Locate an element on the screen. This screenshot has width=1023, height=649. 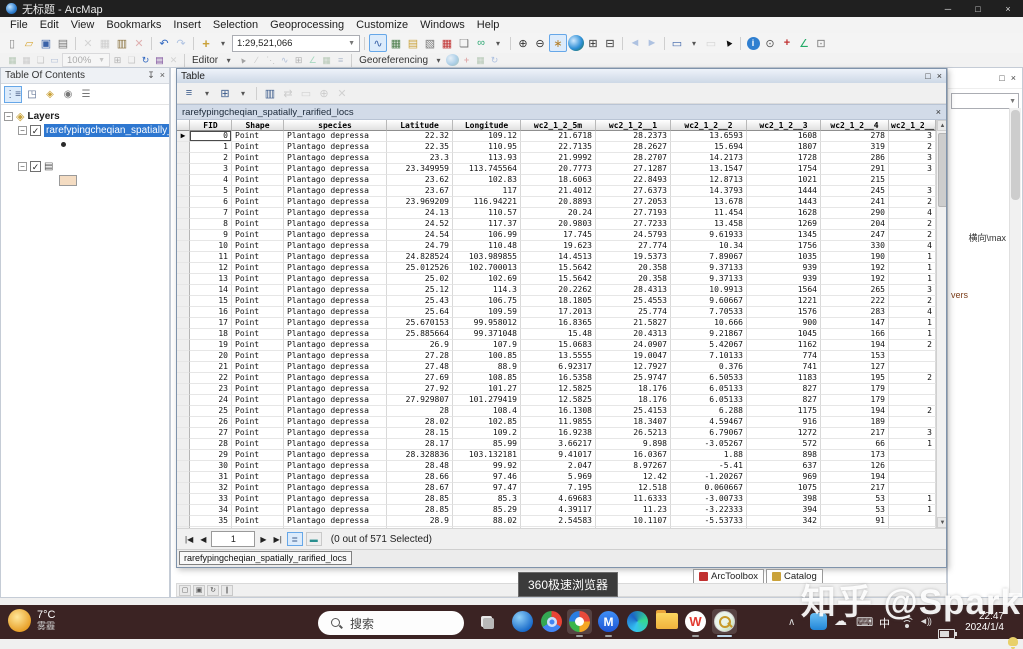
table-cell: -1.20267 is located at coordinates (709, 477).